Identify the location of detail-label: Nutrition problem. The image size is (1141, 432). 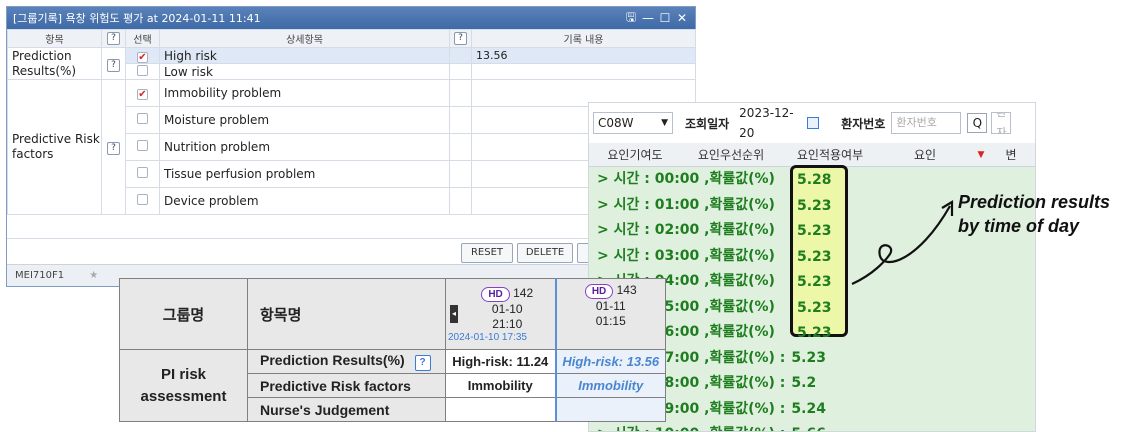
(304, 147).